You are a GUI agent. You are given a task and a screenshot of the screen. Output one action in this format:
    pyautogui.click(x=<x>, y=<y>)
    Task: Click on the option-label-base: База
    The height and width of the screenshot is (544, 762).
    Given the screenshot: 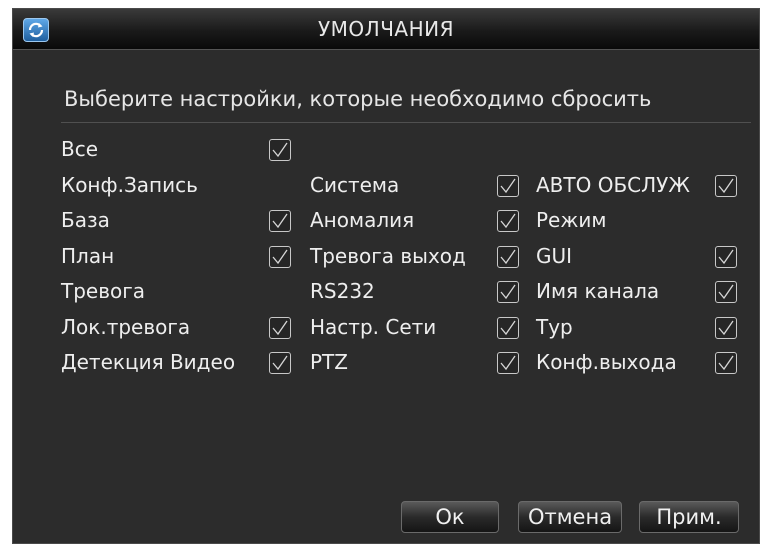 What is the action you would take?
    pyautogui.click(x=85, y=220)
    